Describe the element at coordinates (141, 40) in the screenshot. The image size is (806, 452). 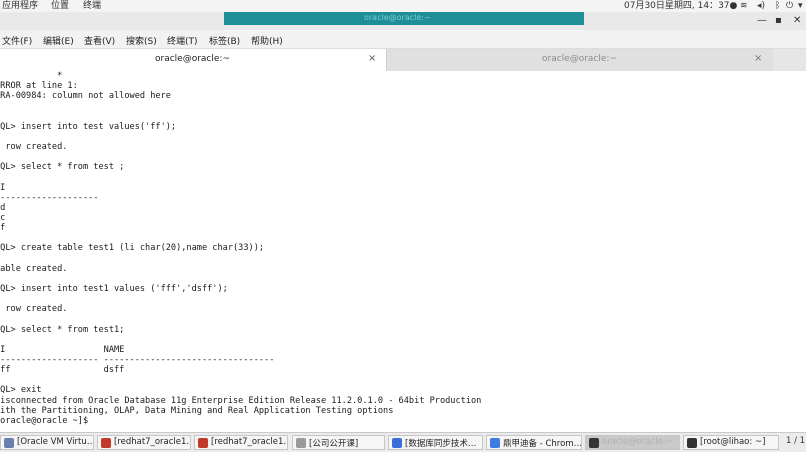
I see `menu-search: 搜索(S)` at that location.